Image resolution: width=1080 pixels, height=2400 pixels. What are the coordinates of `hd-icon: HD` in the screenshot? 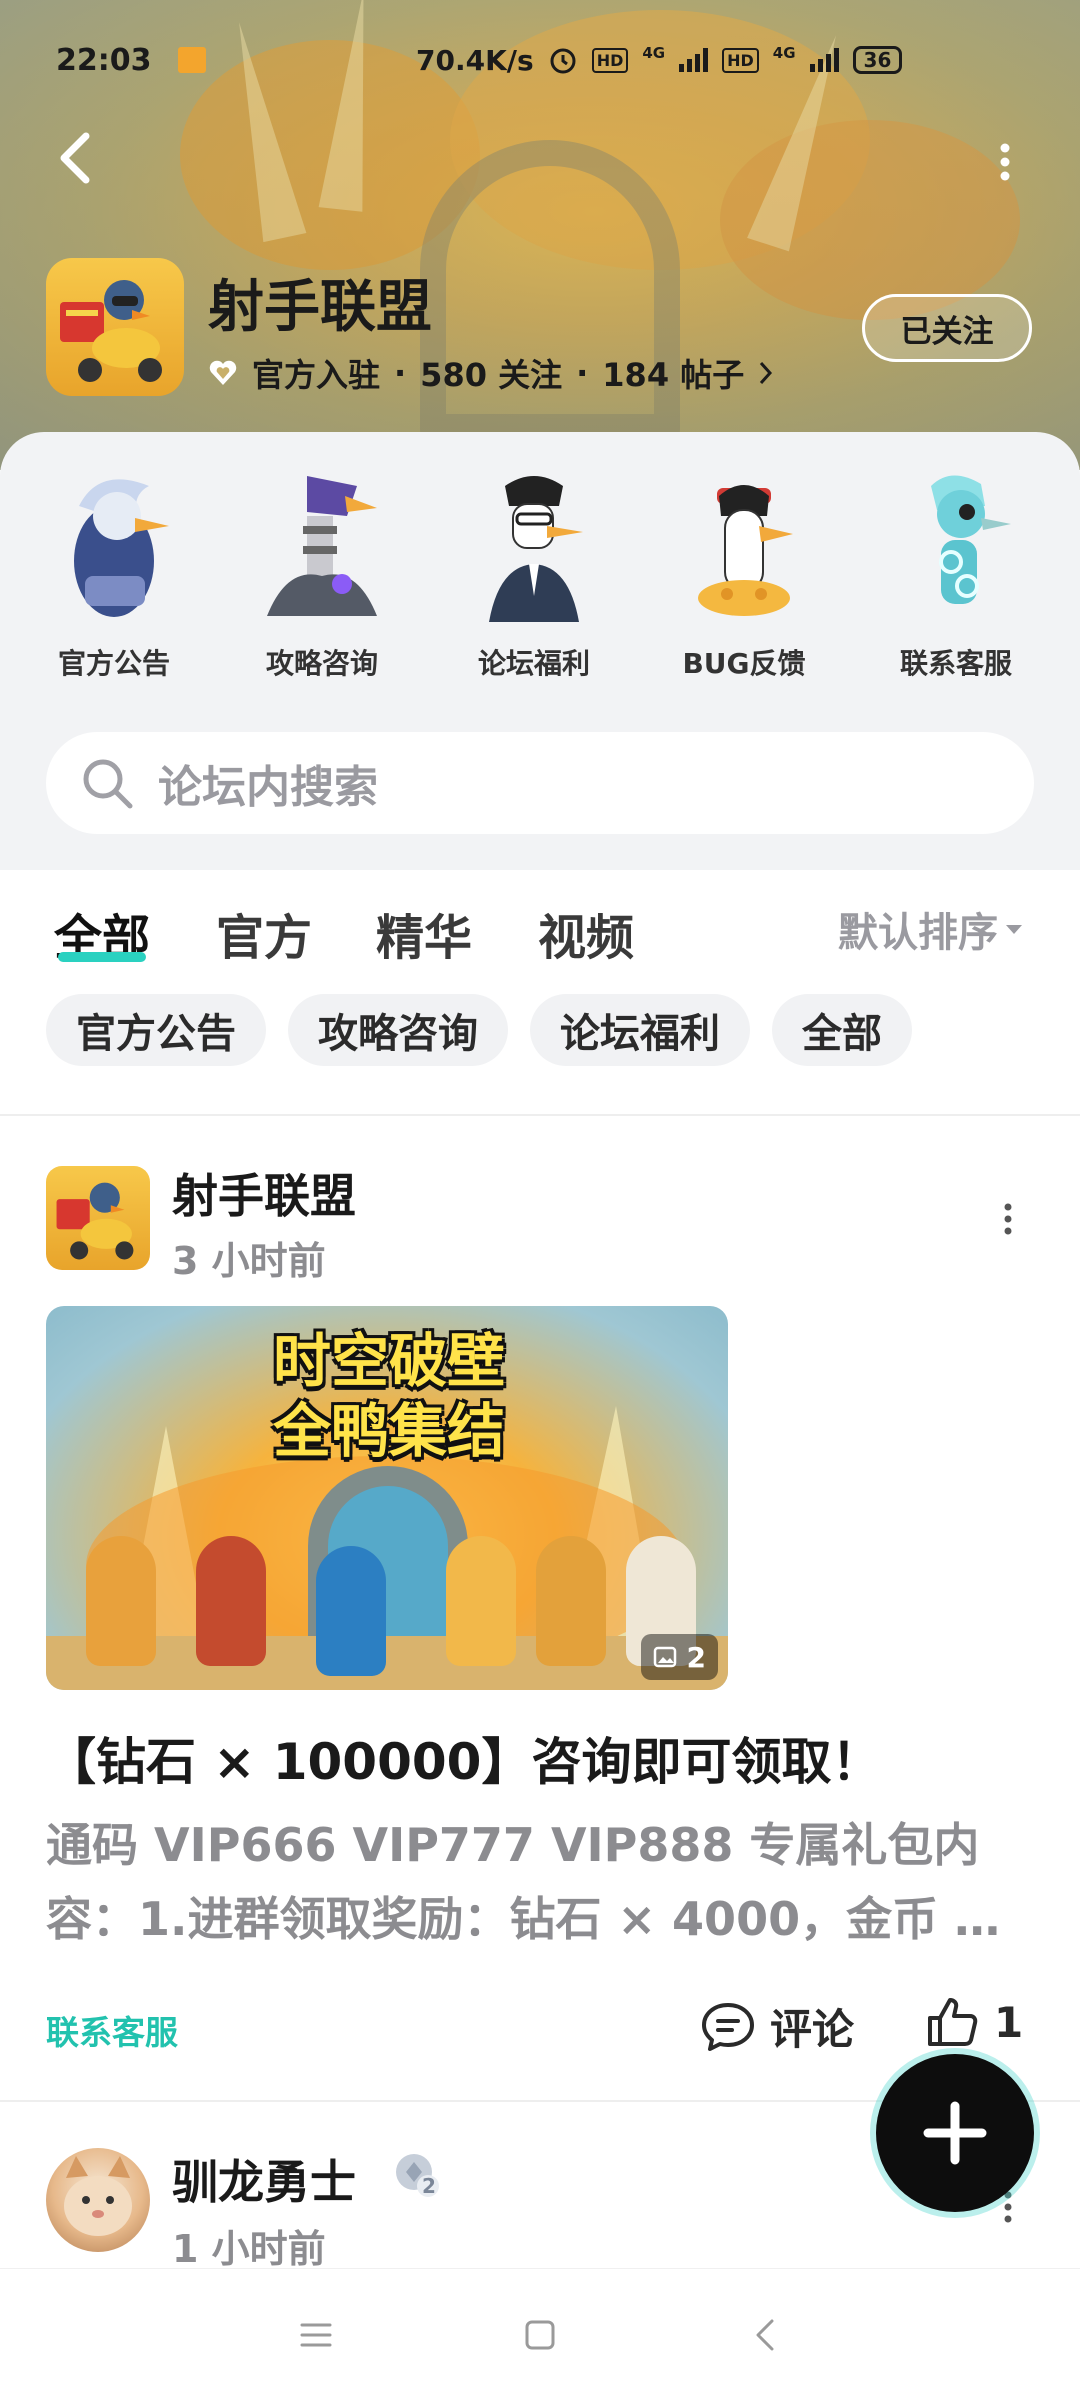 It's located at (610, 60).